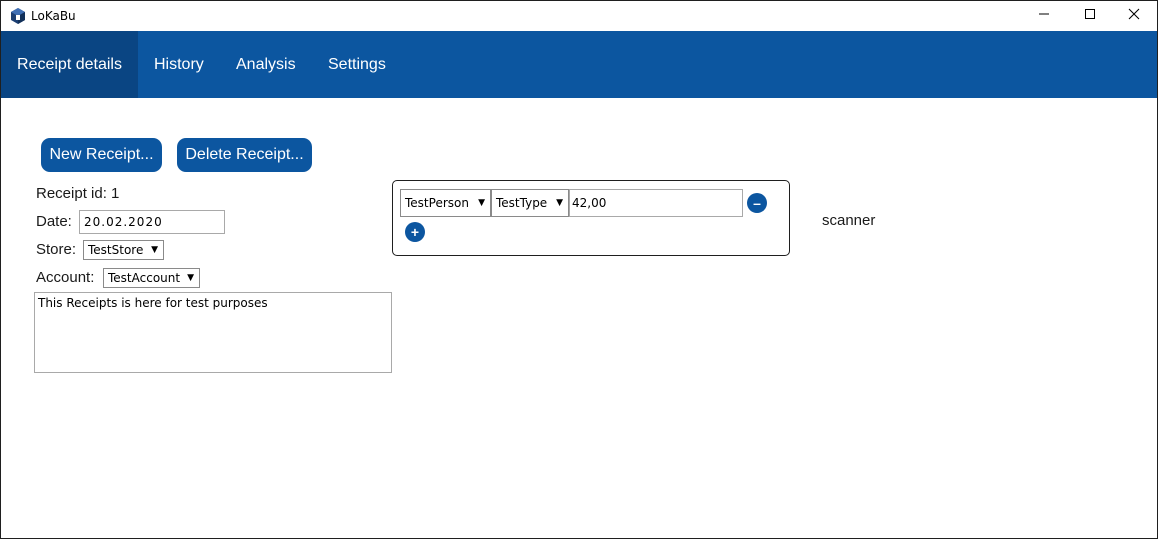 The height and width of the screenshot is (539, 1158). I want to click on maximize-icon, so click(1090, 16).